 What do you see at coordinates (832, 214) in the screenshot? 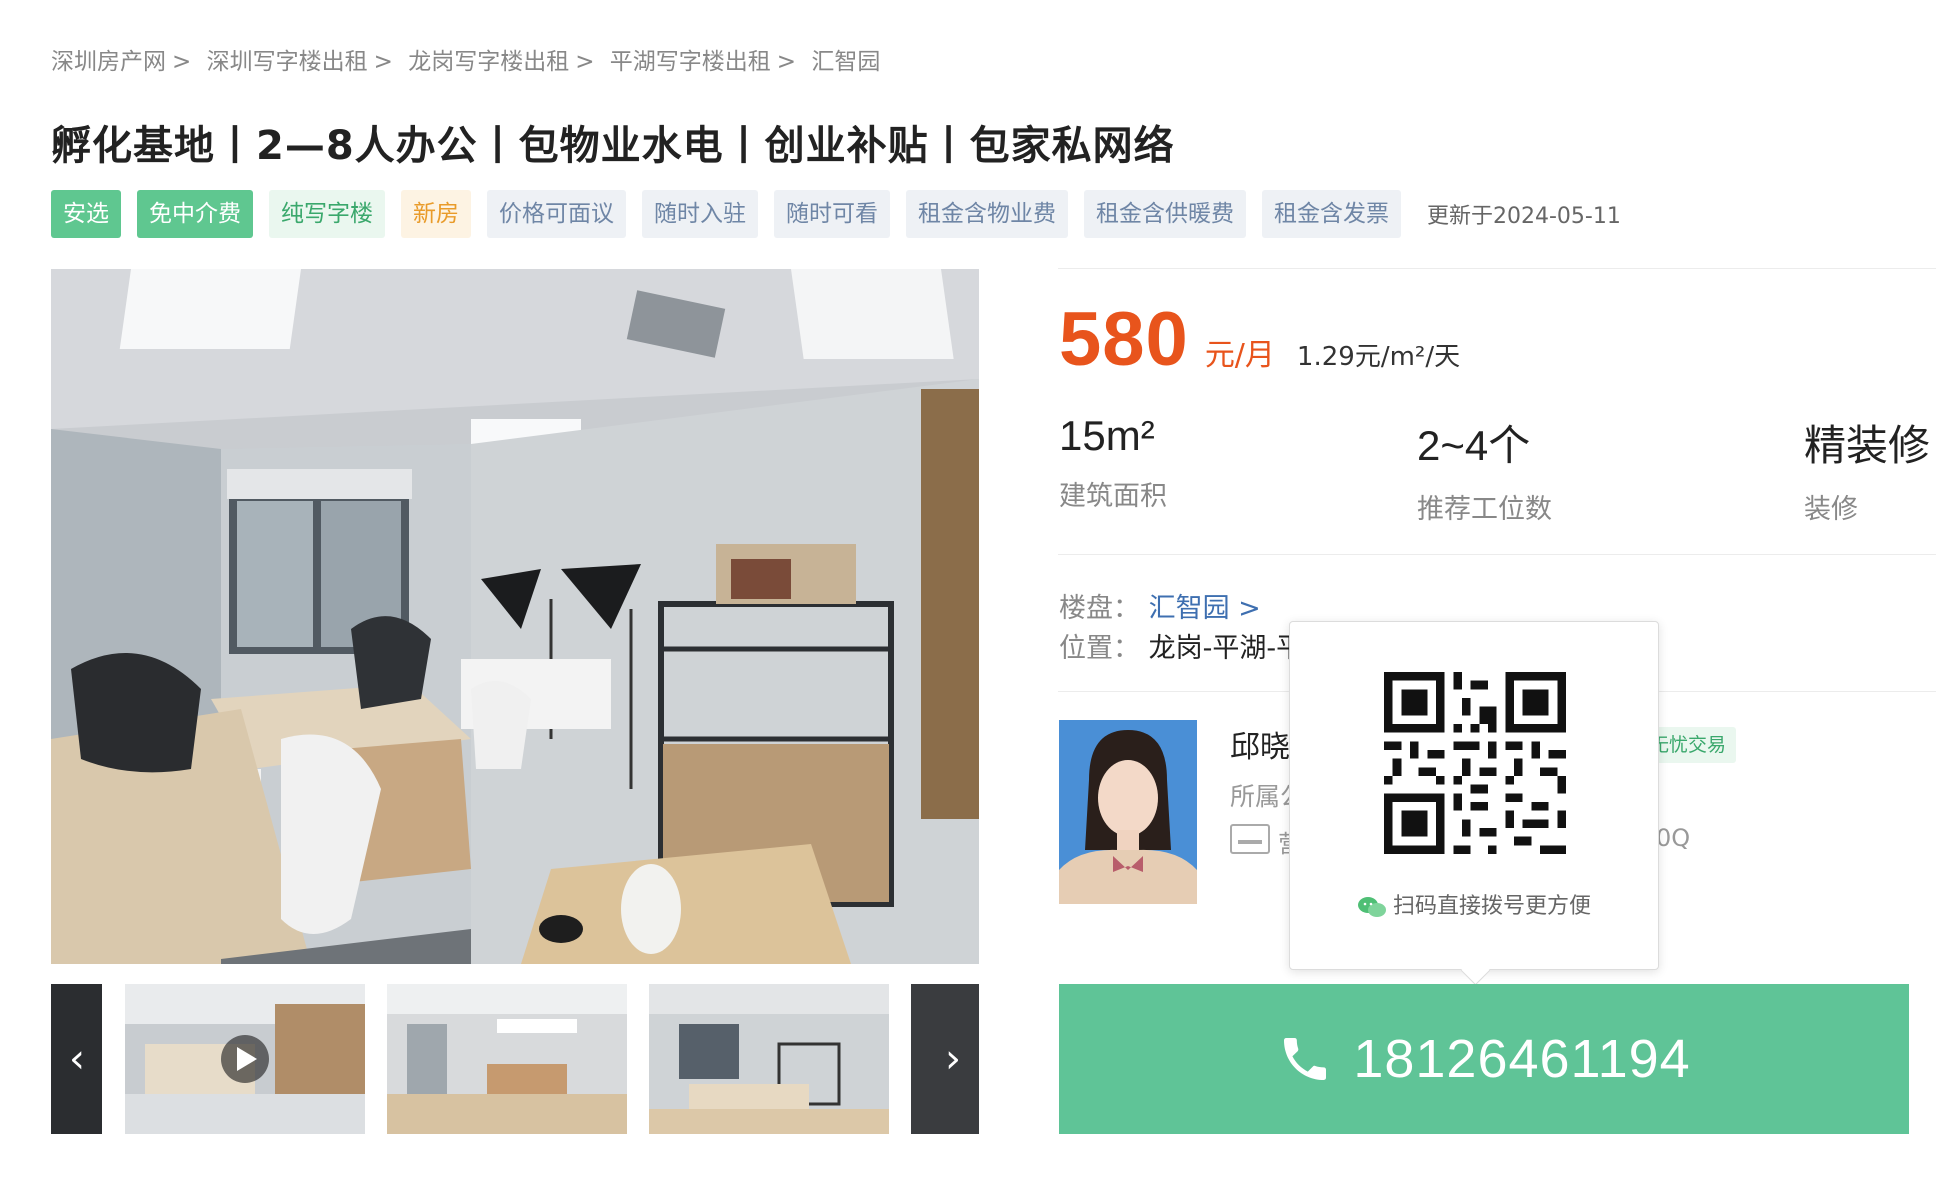
I see `tag-view-anytime: 随时可看` at bounding box center [832, 214].